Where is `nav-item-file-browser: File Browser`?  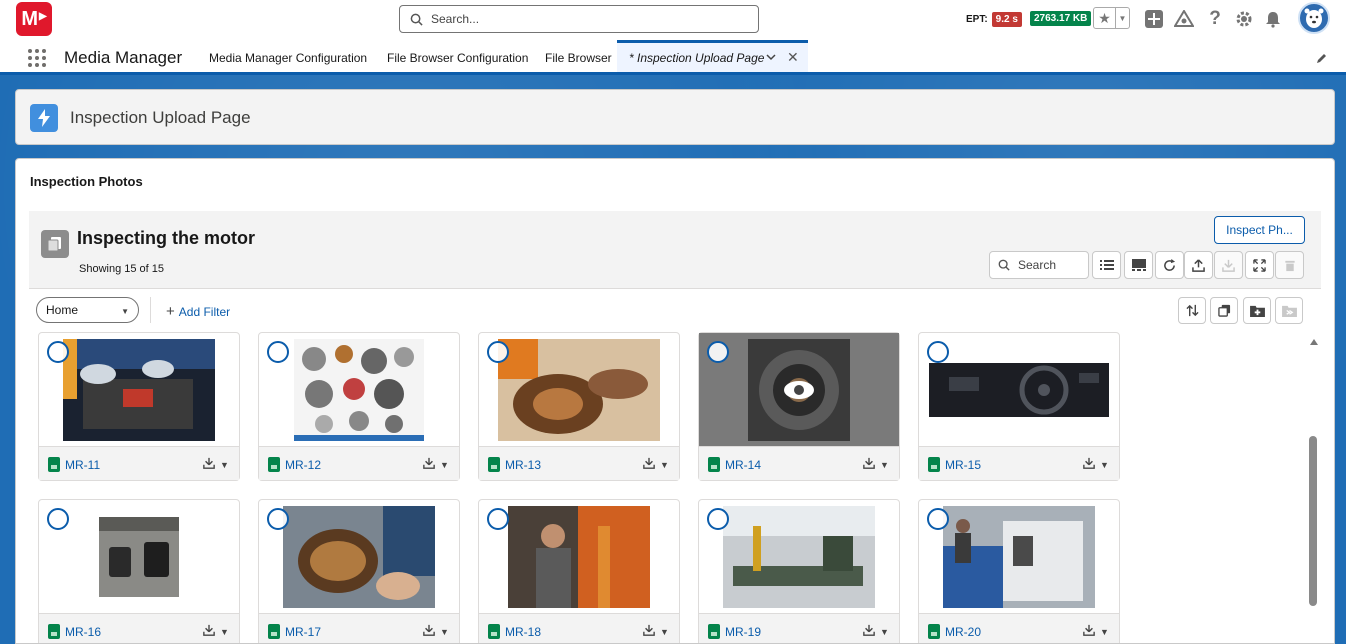 nav-item-file-browser: File Browser is located at coordinates (578, 58).